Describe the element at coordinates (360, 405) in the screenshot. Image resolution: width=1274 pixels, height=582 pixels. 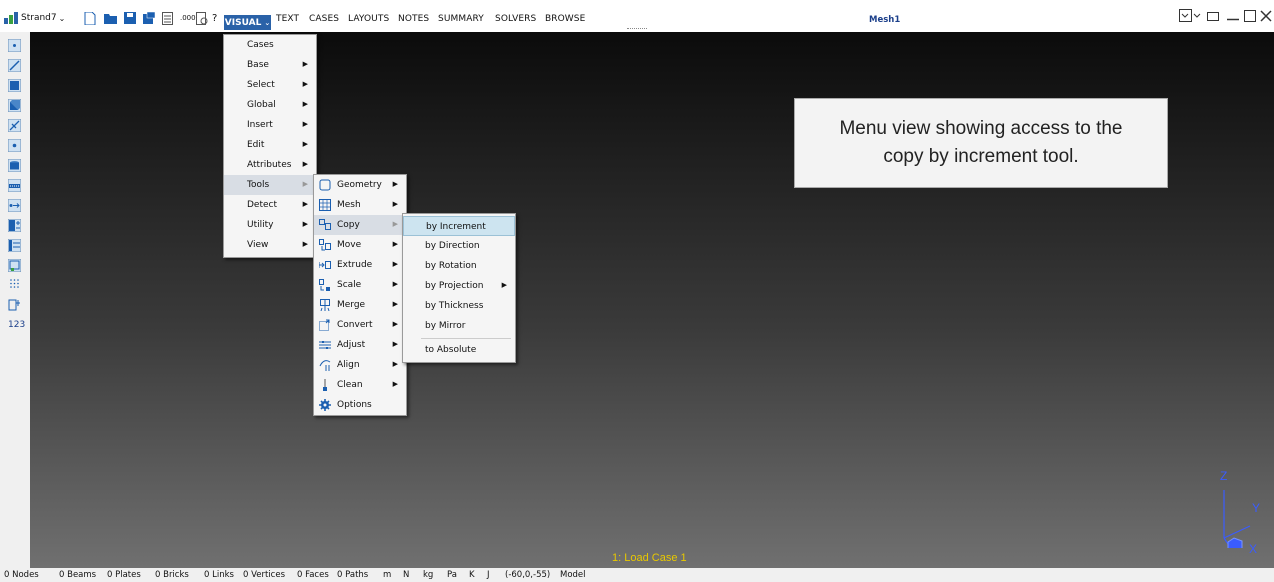
I see `menu-item-options: Options` at that location.